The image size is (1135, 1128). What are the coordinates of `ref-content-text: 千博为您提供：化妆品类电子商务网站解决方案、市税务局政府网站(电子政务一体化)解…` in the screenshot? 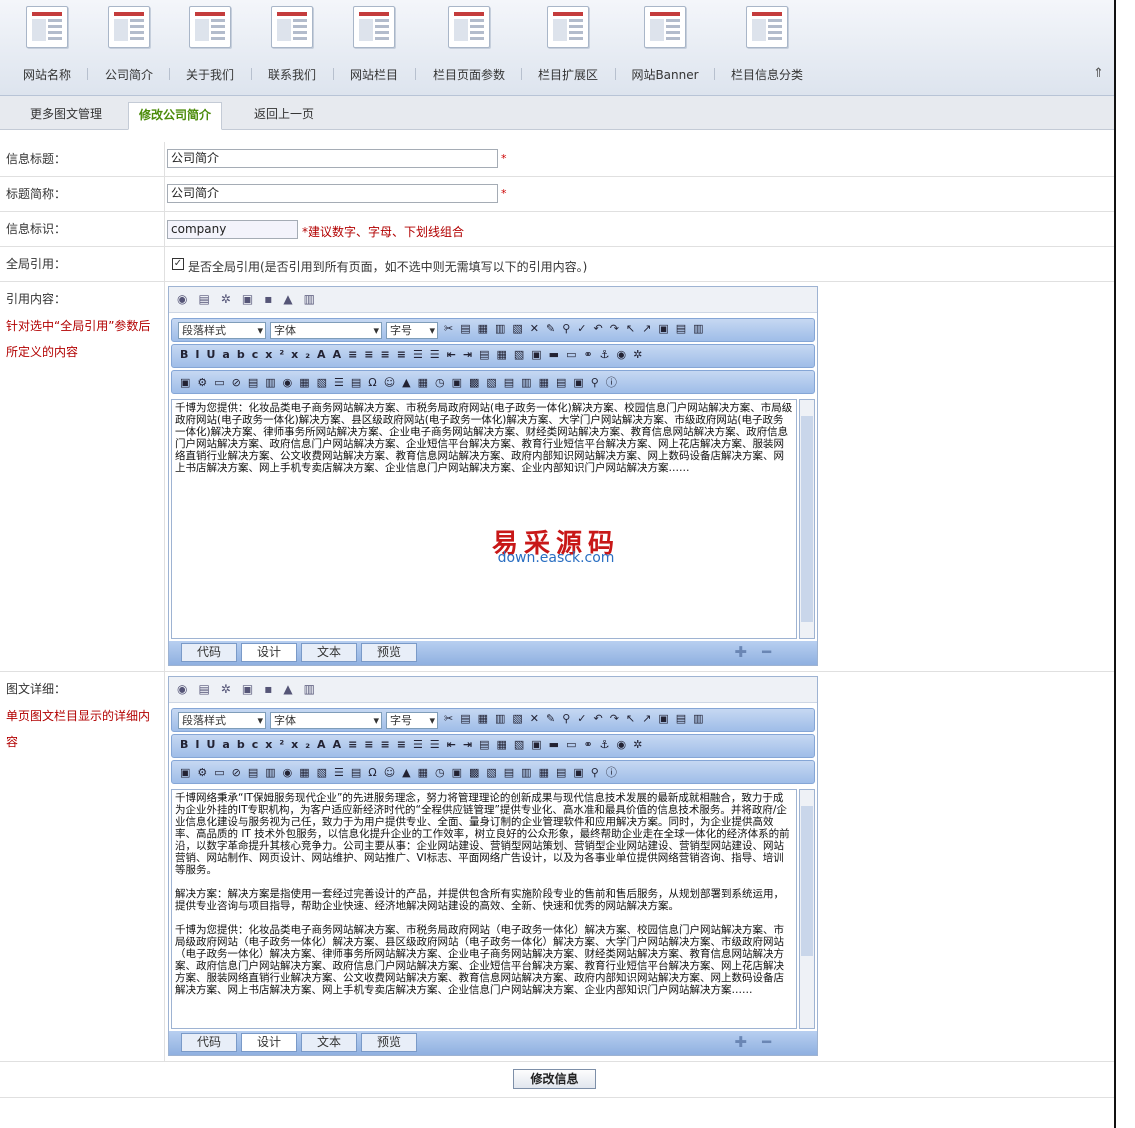 It's located at (484, 438).